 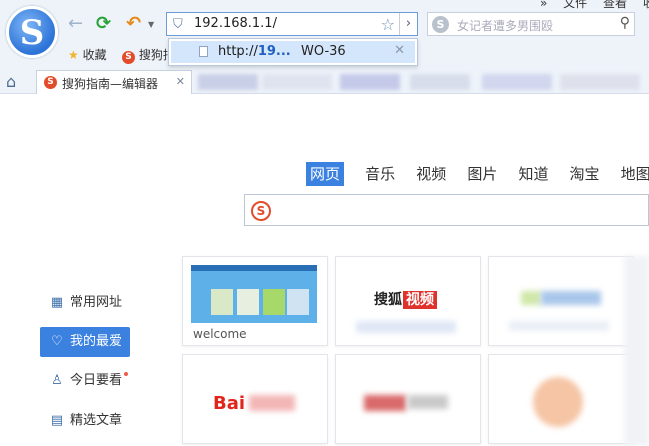 I want to click on article-icon: ▤, so click(x=57, y=420).